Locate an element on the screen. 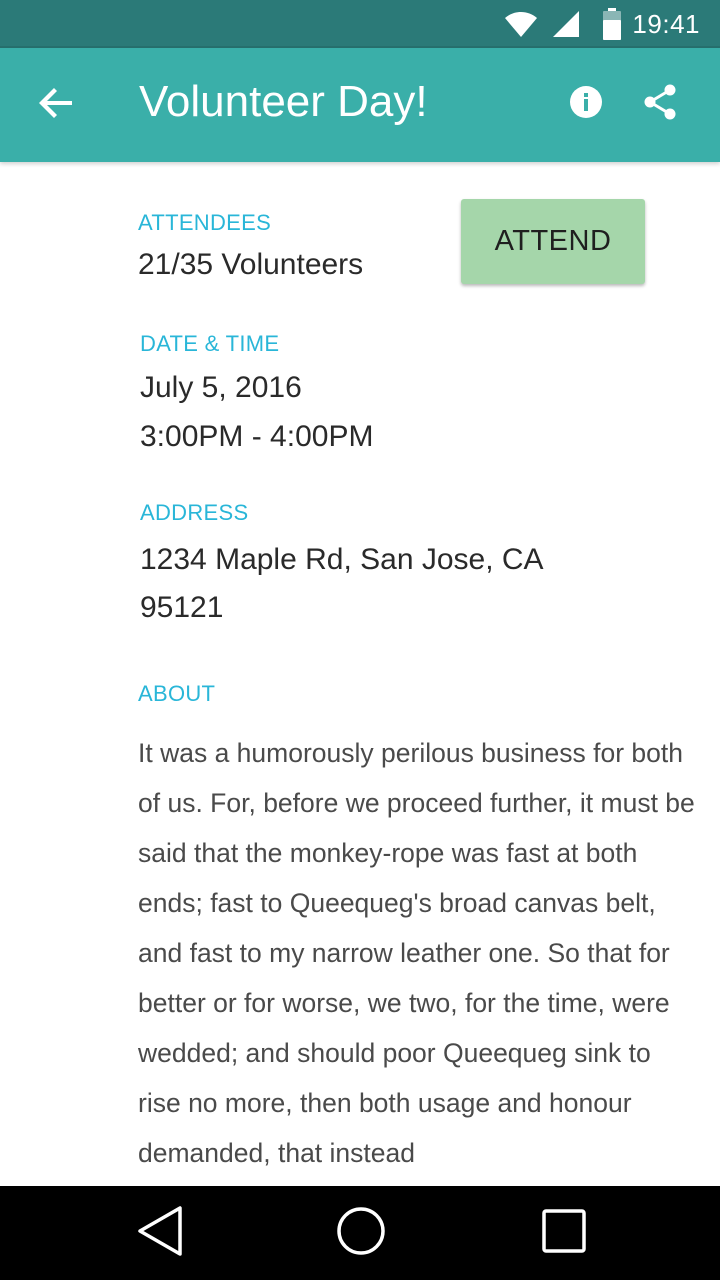 The height and width of the screenshot is (1280, 720). home-circle-icon is located at coordinates (361, 1233).